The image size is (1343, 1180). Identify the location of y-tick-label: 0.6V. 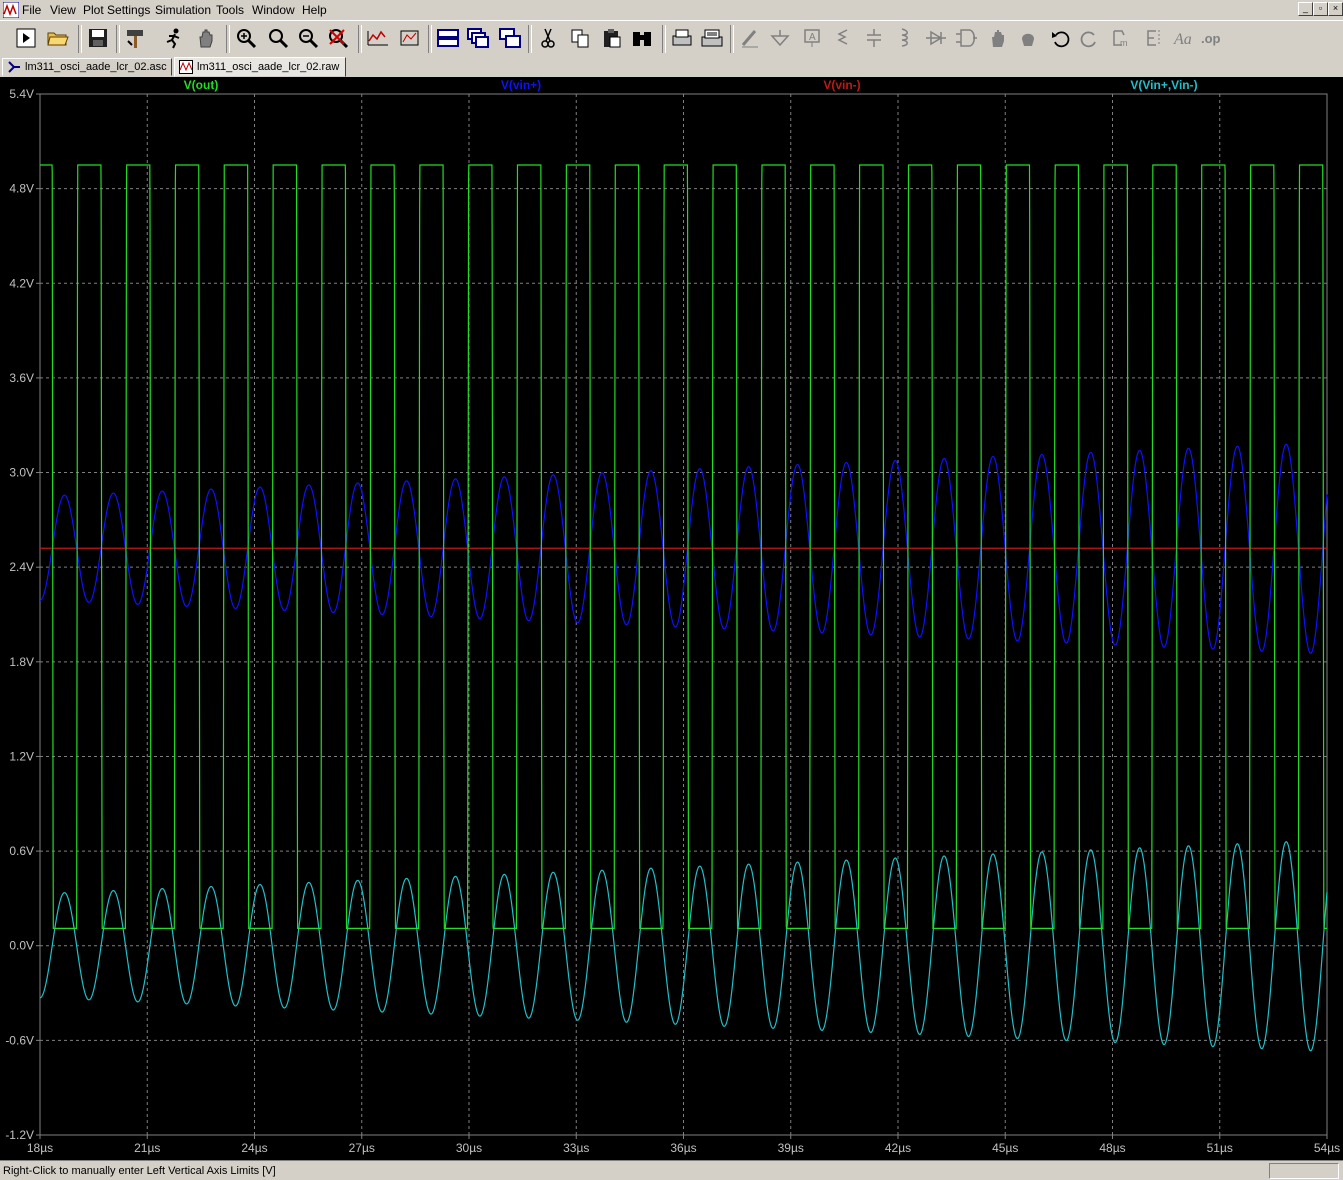
(21, 851).